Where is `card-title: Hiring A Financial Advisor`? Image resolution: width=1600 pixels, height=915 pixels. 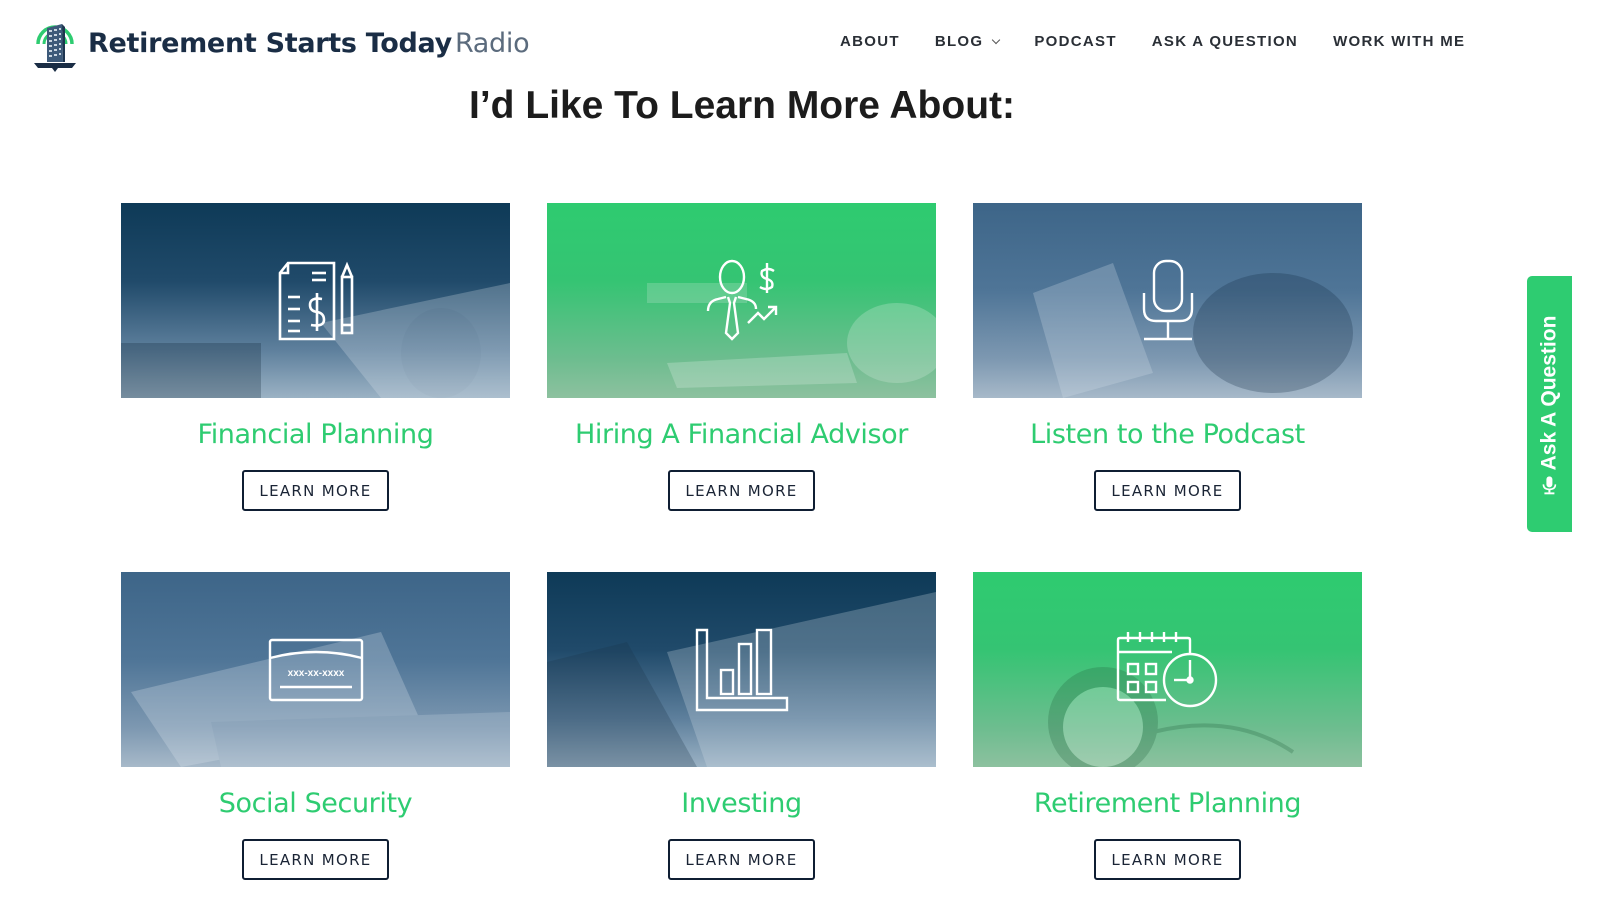 card-title: Hiring A Financial Advisor is located at coordinates (741, 434).